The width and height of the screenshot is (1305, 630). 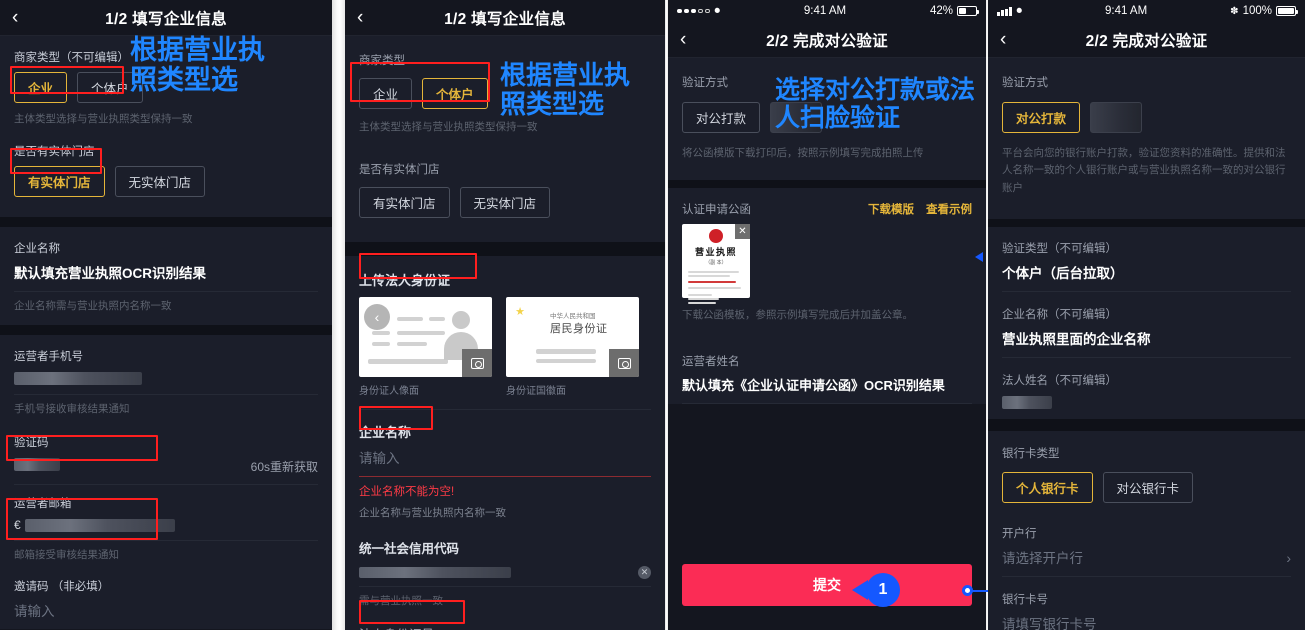 What do you see at coordinates (435, 572) in the screenshot?
I see `credit-code-masked-value` at bounding box center [435, 572].